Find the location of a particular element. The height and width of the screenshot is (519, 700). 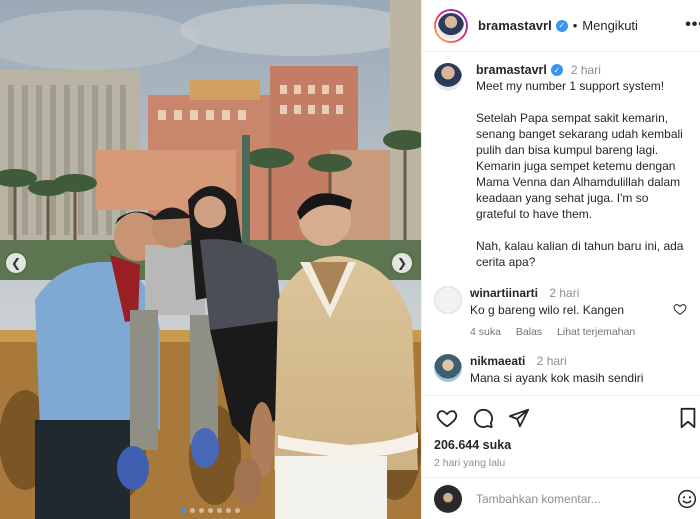

post-actions: 206.644 suka 2 hari yang lalu is located at coordinates (561, 436).